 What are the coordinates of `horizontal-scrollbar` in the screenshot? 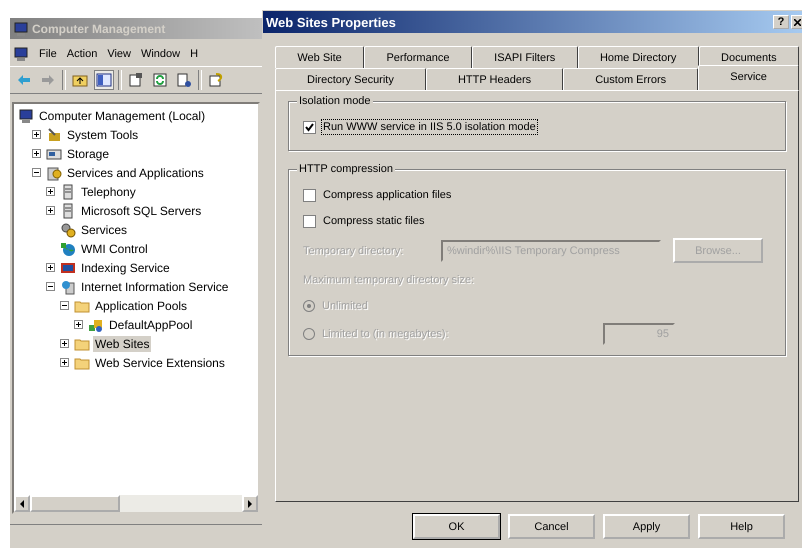 It's located at (136, 503).